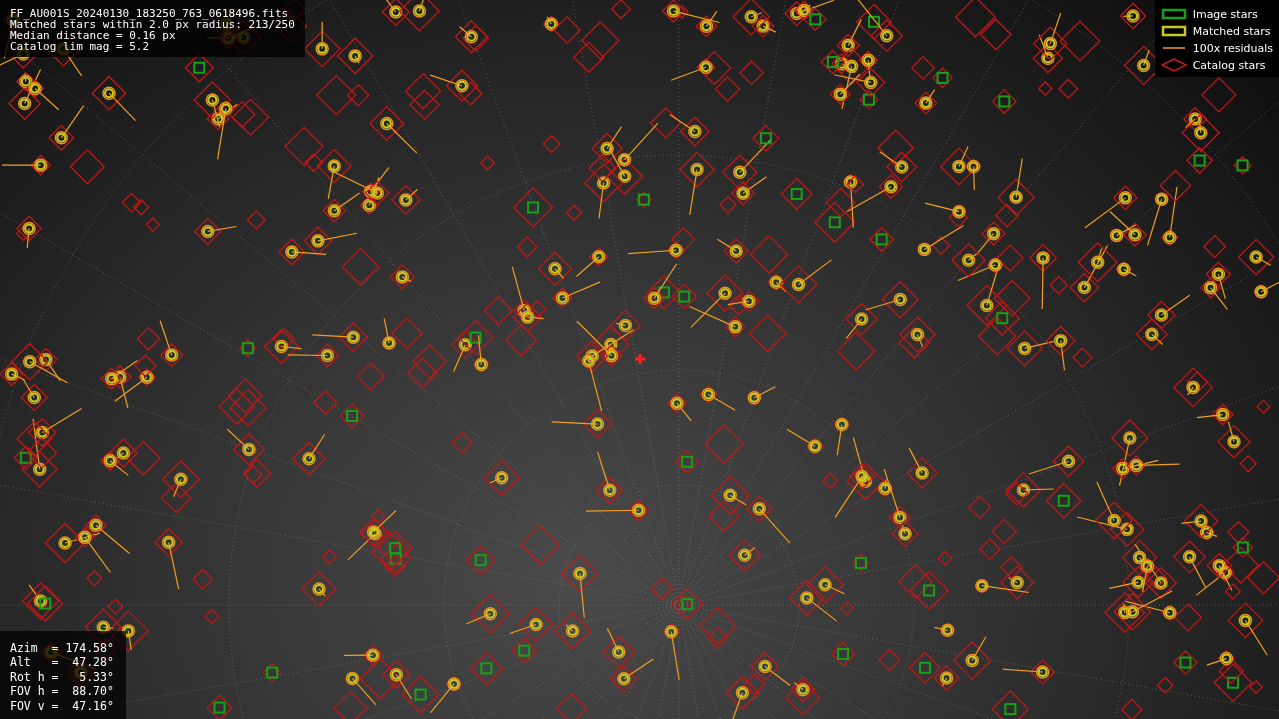 The width and height of the screenshot is (1279, 719). Describe the element at coordinates (150, 13) in the screenshot. I see `info-text: FF_AU001S_20240130_183250_763_0618496.fits` at that location.